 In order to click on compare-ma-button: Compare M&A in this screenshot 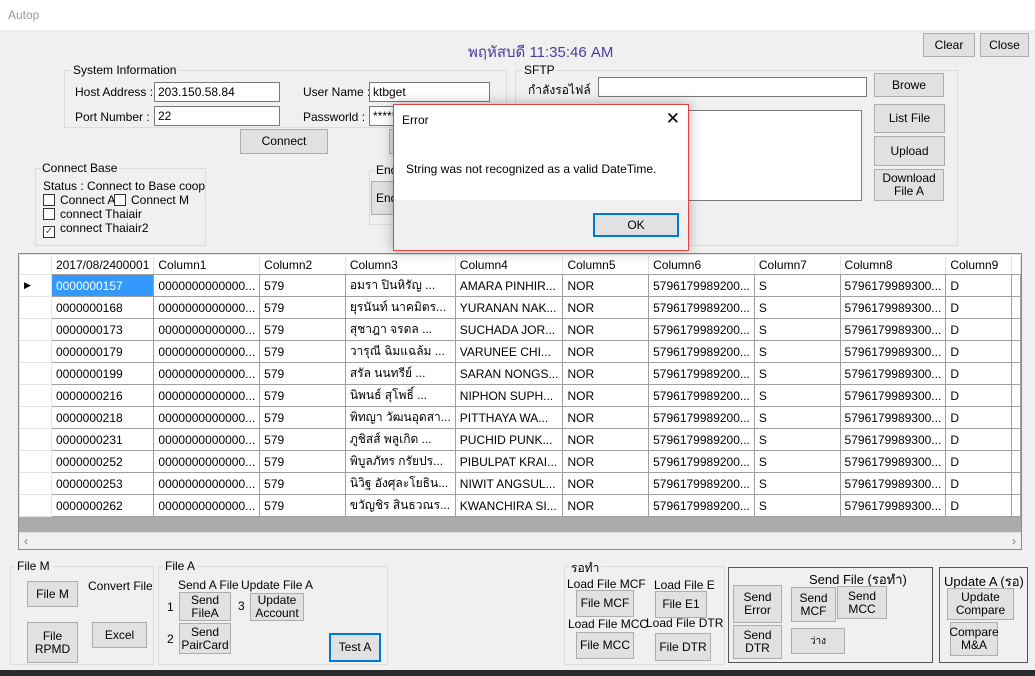, I will do `click(974, 639)`.